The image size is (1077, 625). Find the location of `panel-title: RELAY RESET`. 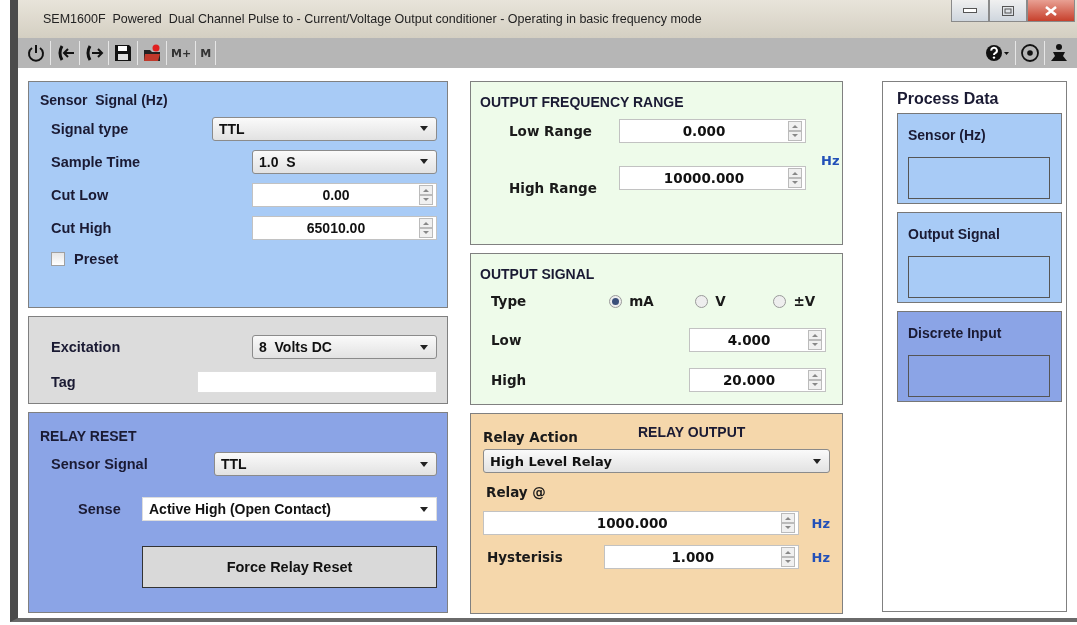

panel-title: RELAY RESET is located at coordinates (88, 436).